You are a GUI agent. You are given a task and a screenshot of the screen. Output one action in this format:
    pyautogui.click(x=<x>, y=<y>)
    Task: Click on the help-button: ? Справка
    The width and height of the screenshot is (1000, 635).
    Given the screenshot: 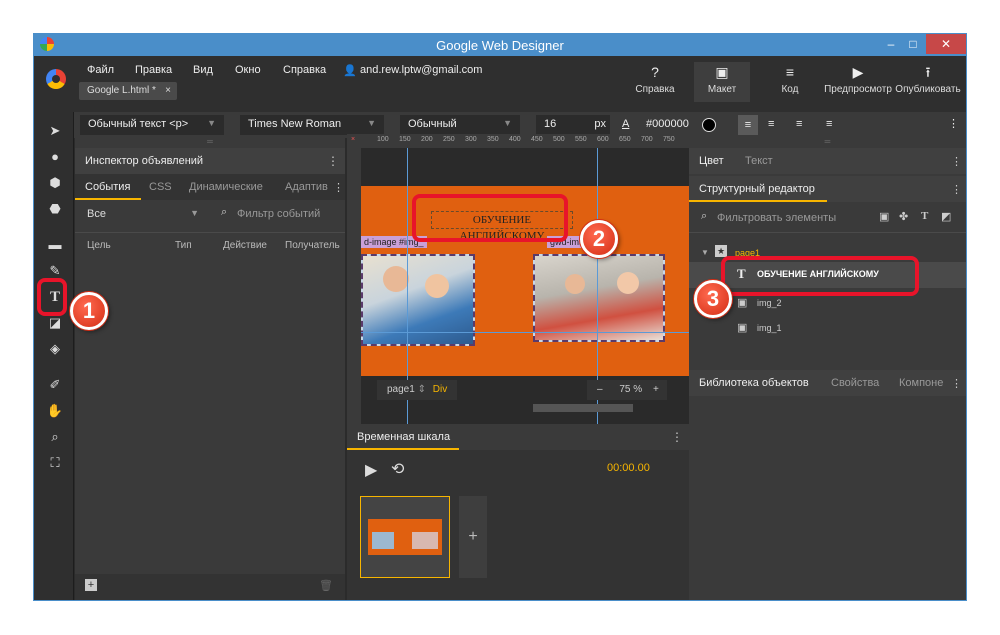 What is the action you would take?
    pyautogui.click(x=655, y=79)
    